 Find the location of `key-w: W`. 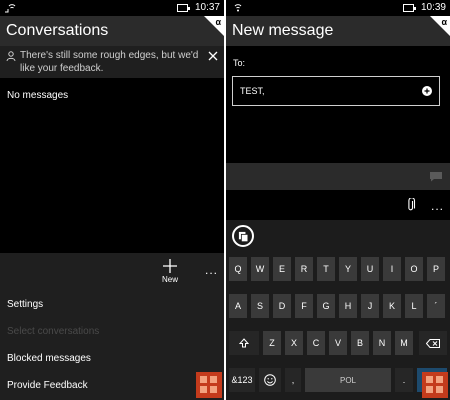

key-w: W is located at coordinates (260, 269).